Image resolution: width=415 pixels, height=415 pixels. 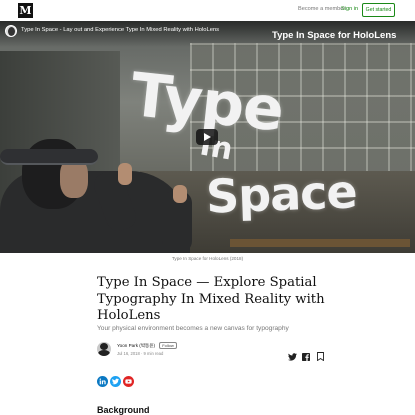 I want to click on youtube-icon, so click(x=128, y=381).